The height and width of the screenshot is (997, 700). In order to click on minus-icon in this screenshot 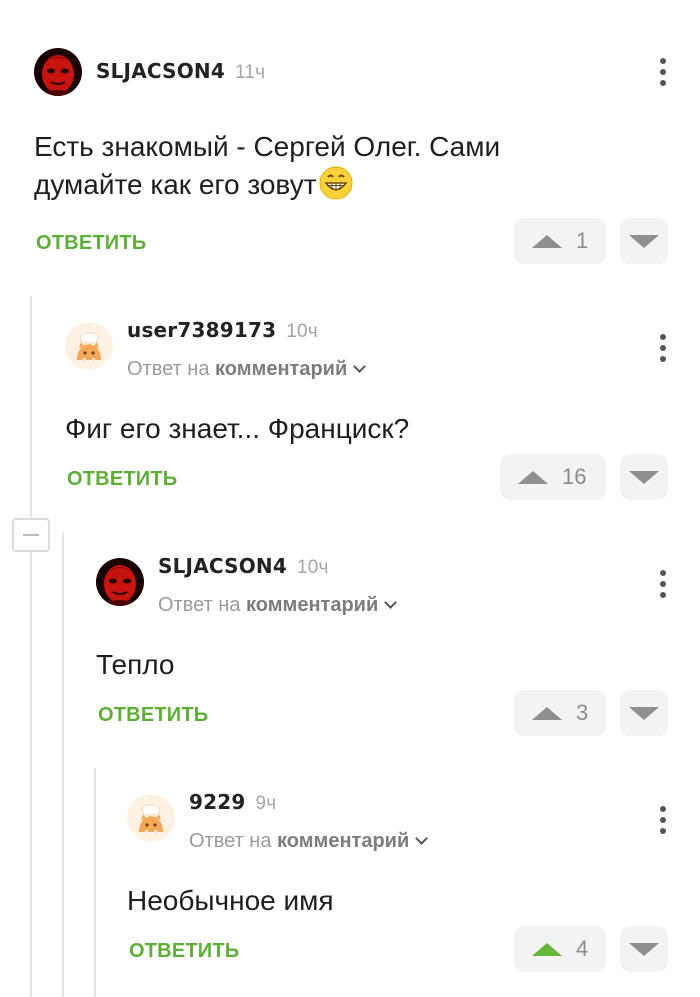, I will do `click(31, 535)`.